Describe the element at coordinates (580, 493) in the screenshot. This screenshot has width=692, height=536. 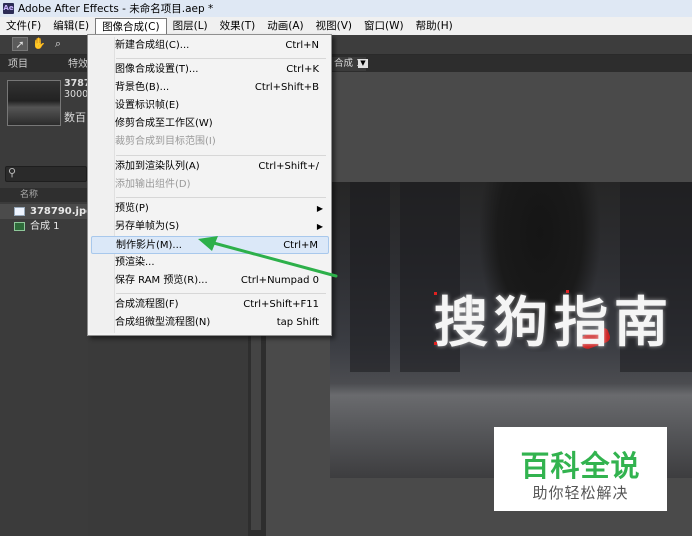
I see `watermark-subtitle: 助你轻松解决` at that location.